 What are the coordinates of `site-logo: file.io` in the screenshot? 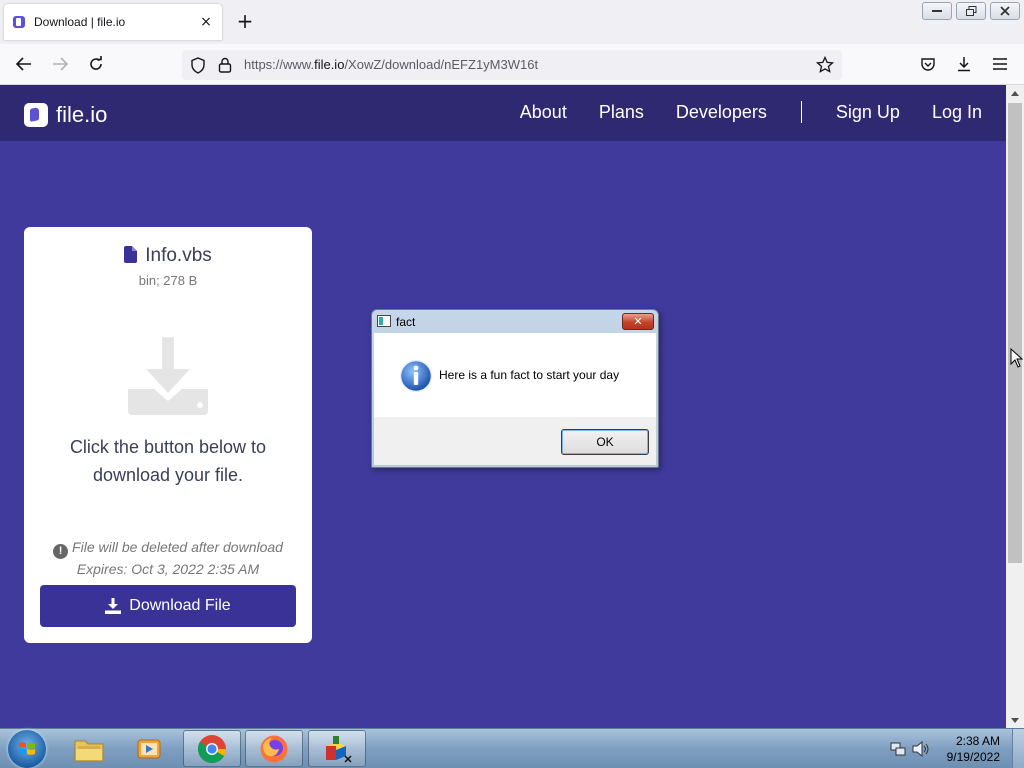 It's located at (65, 115).